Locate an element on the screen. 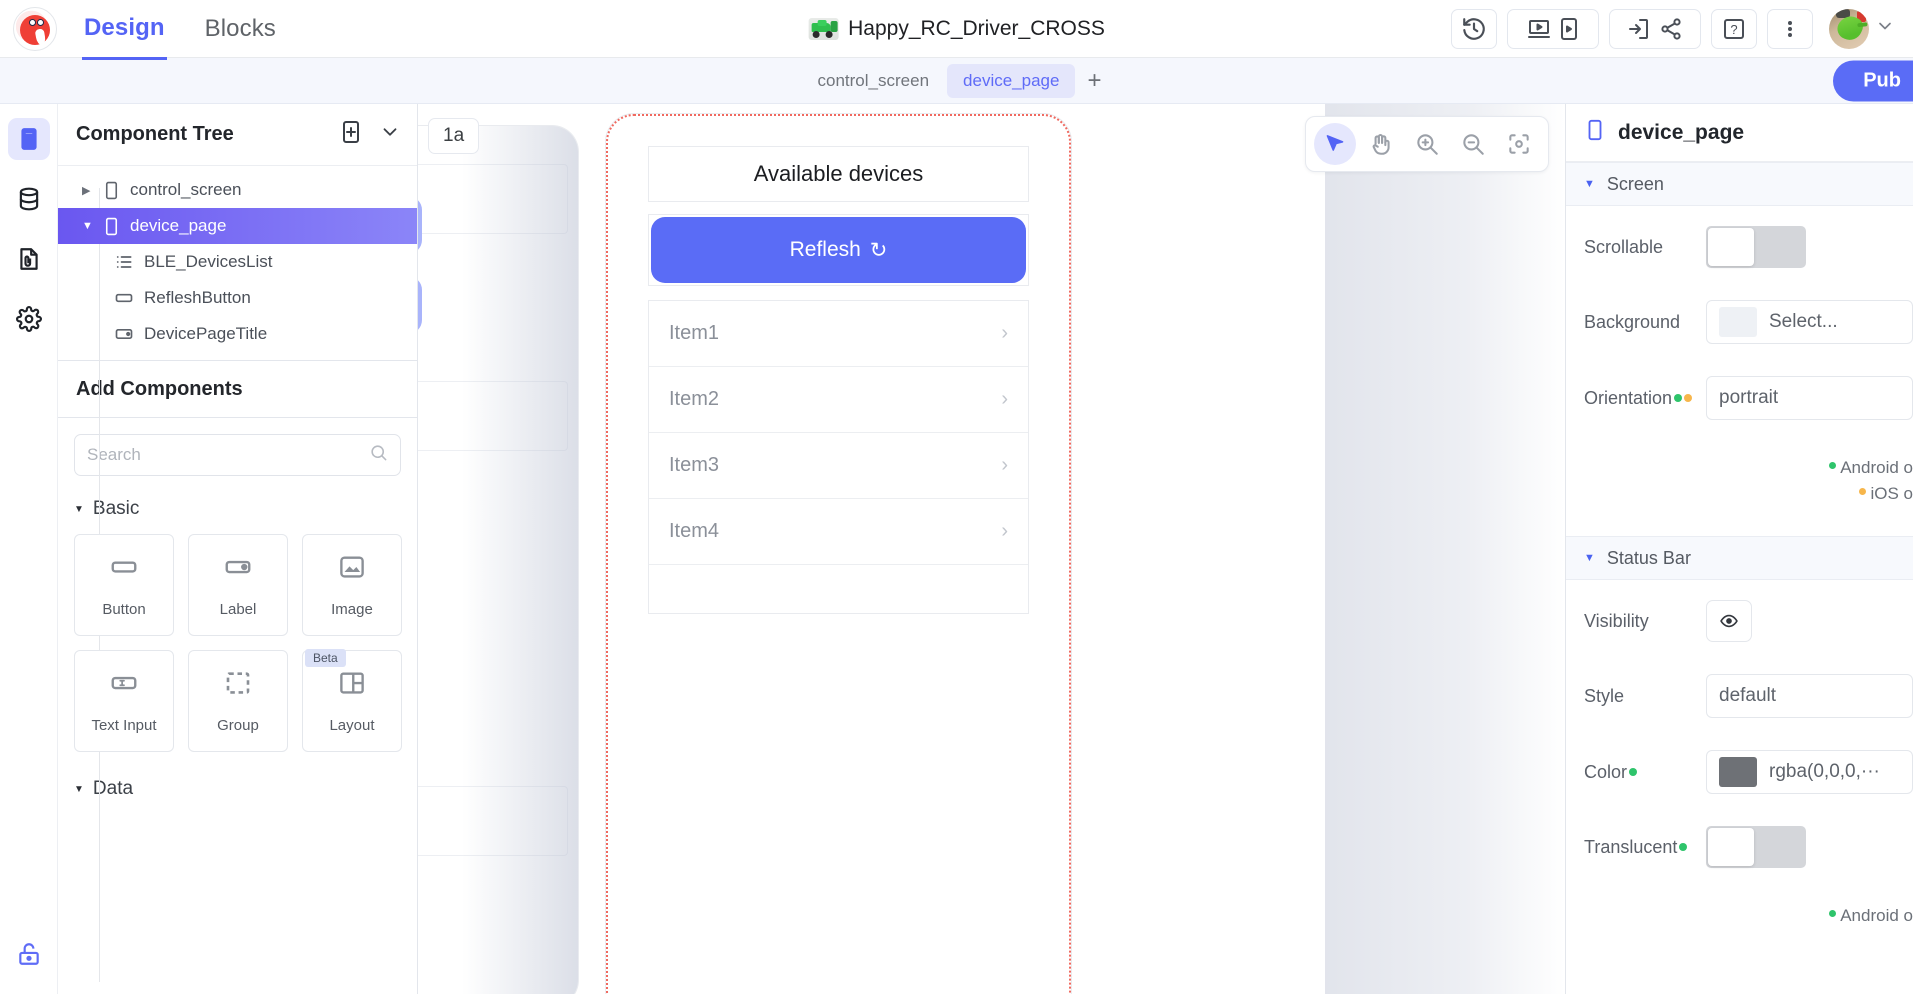  orientation-value: portrait is located at coordinates (1749, 397).